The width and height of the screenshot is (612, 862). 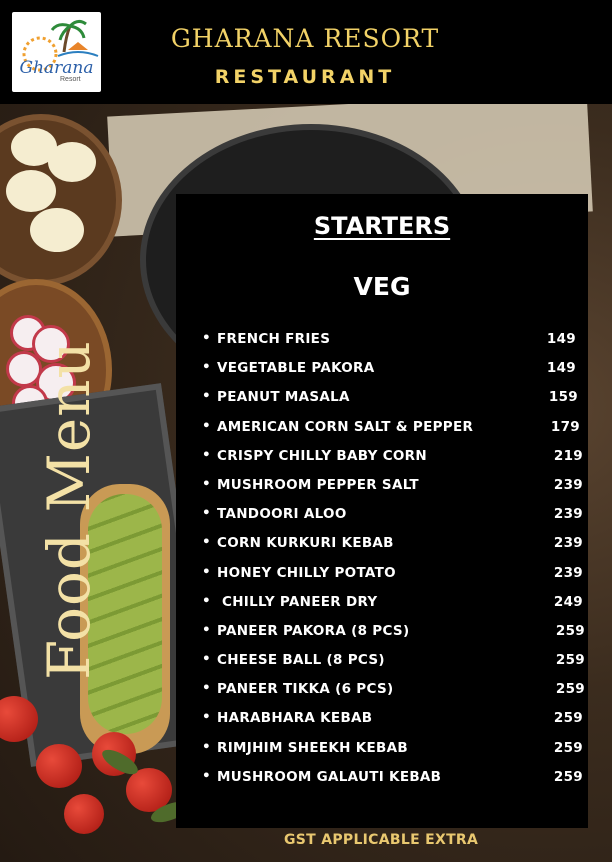 I want to click on item-name: VEGETABLE PAKORA, so click(x=296, y=368).